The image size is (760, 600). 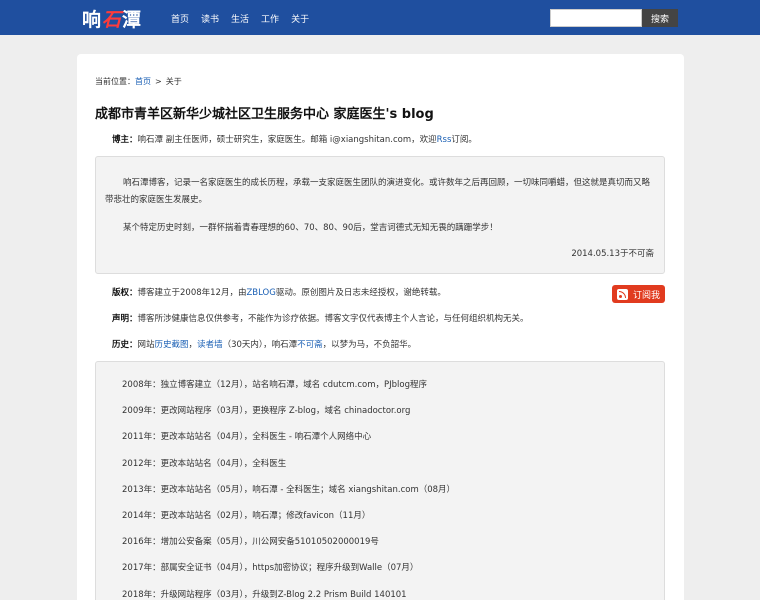 What do you see at coordinates (310, 345) in the screenshot?
I see `bukezhai-link: 不可斋` at bounding box center [310, 345].